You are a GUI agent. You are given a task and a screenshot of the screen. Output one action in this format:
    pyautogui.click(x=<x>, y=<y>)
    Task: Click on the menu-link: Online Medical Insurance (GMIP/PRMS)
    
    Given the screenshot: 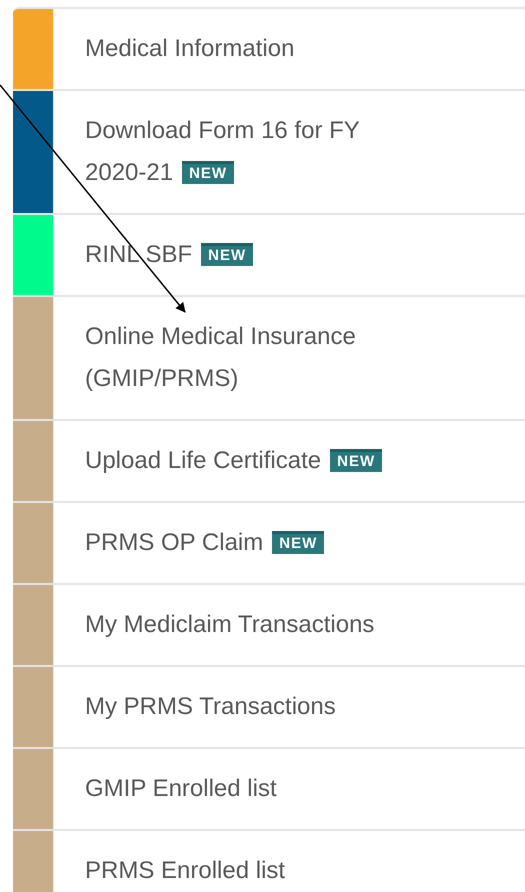 What is the action you would take?
    pyautogui.click(x=255, y=358)
    